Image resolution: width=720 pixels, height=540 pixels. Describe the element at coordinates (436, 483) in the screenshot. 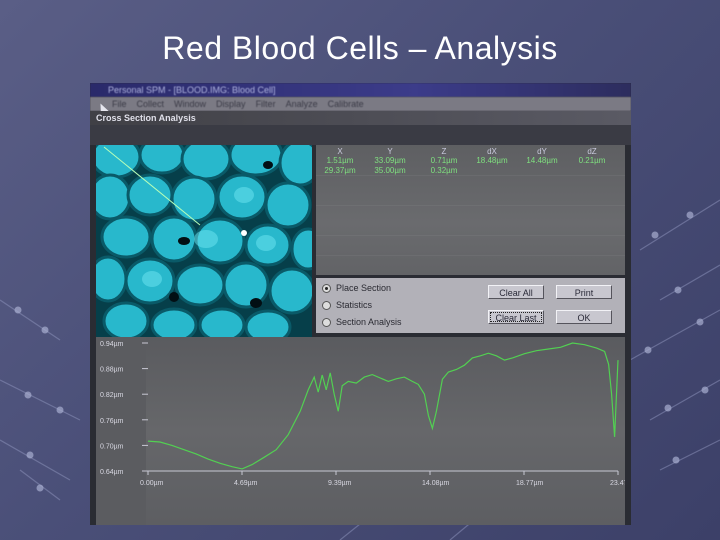

I see `x-tick-label: 14.08µm` at that location.